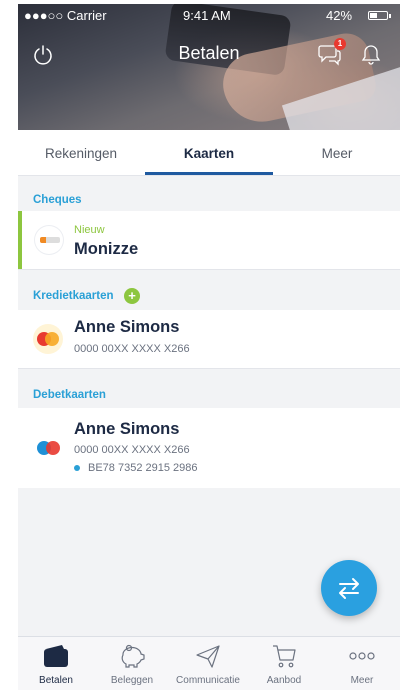  What do you see at coordinates (56, 656) in the screenshot?
I see `wallet-icon` at bounding box center [56, 656].